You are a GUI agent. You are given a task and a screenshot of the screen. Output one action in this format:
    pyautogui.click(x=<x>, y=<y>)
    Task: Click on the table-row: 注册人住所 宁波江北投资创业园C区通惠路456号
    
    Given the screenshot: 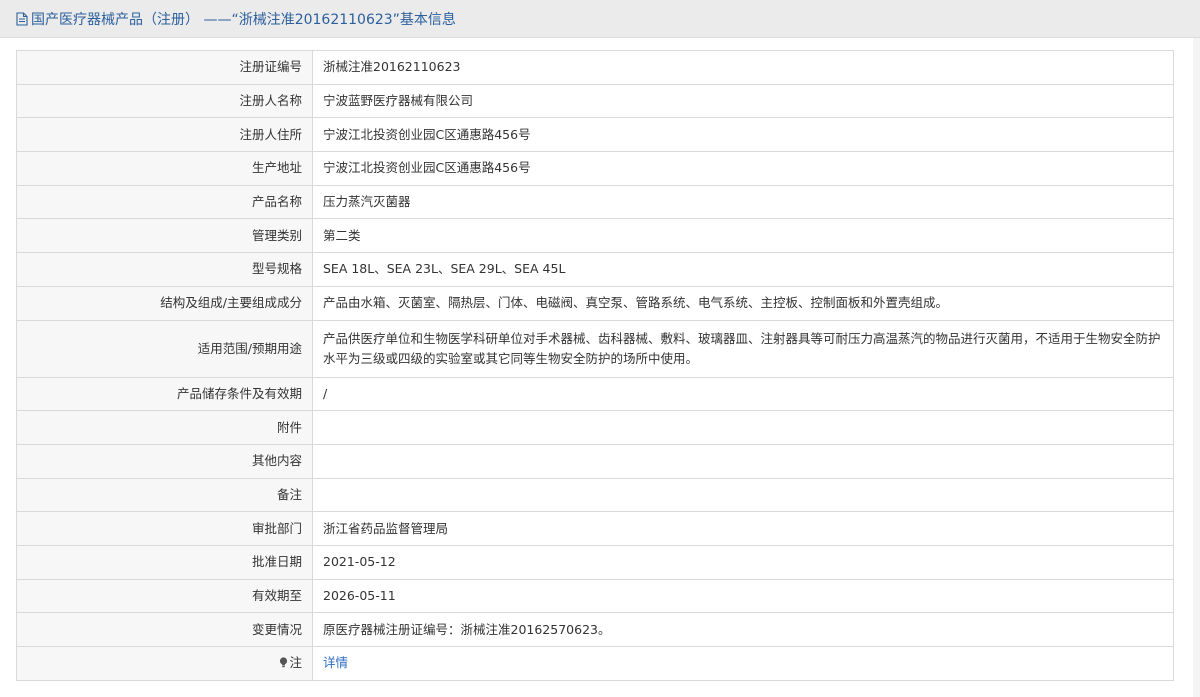 What is the action you would take?
    pyautogui.click(x=595, y=135)
    